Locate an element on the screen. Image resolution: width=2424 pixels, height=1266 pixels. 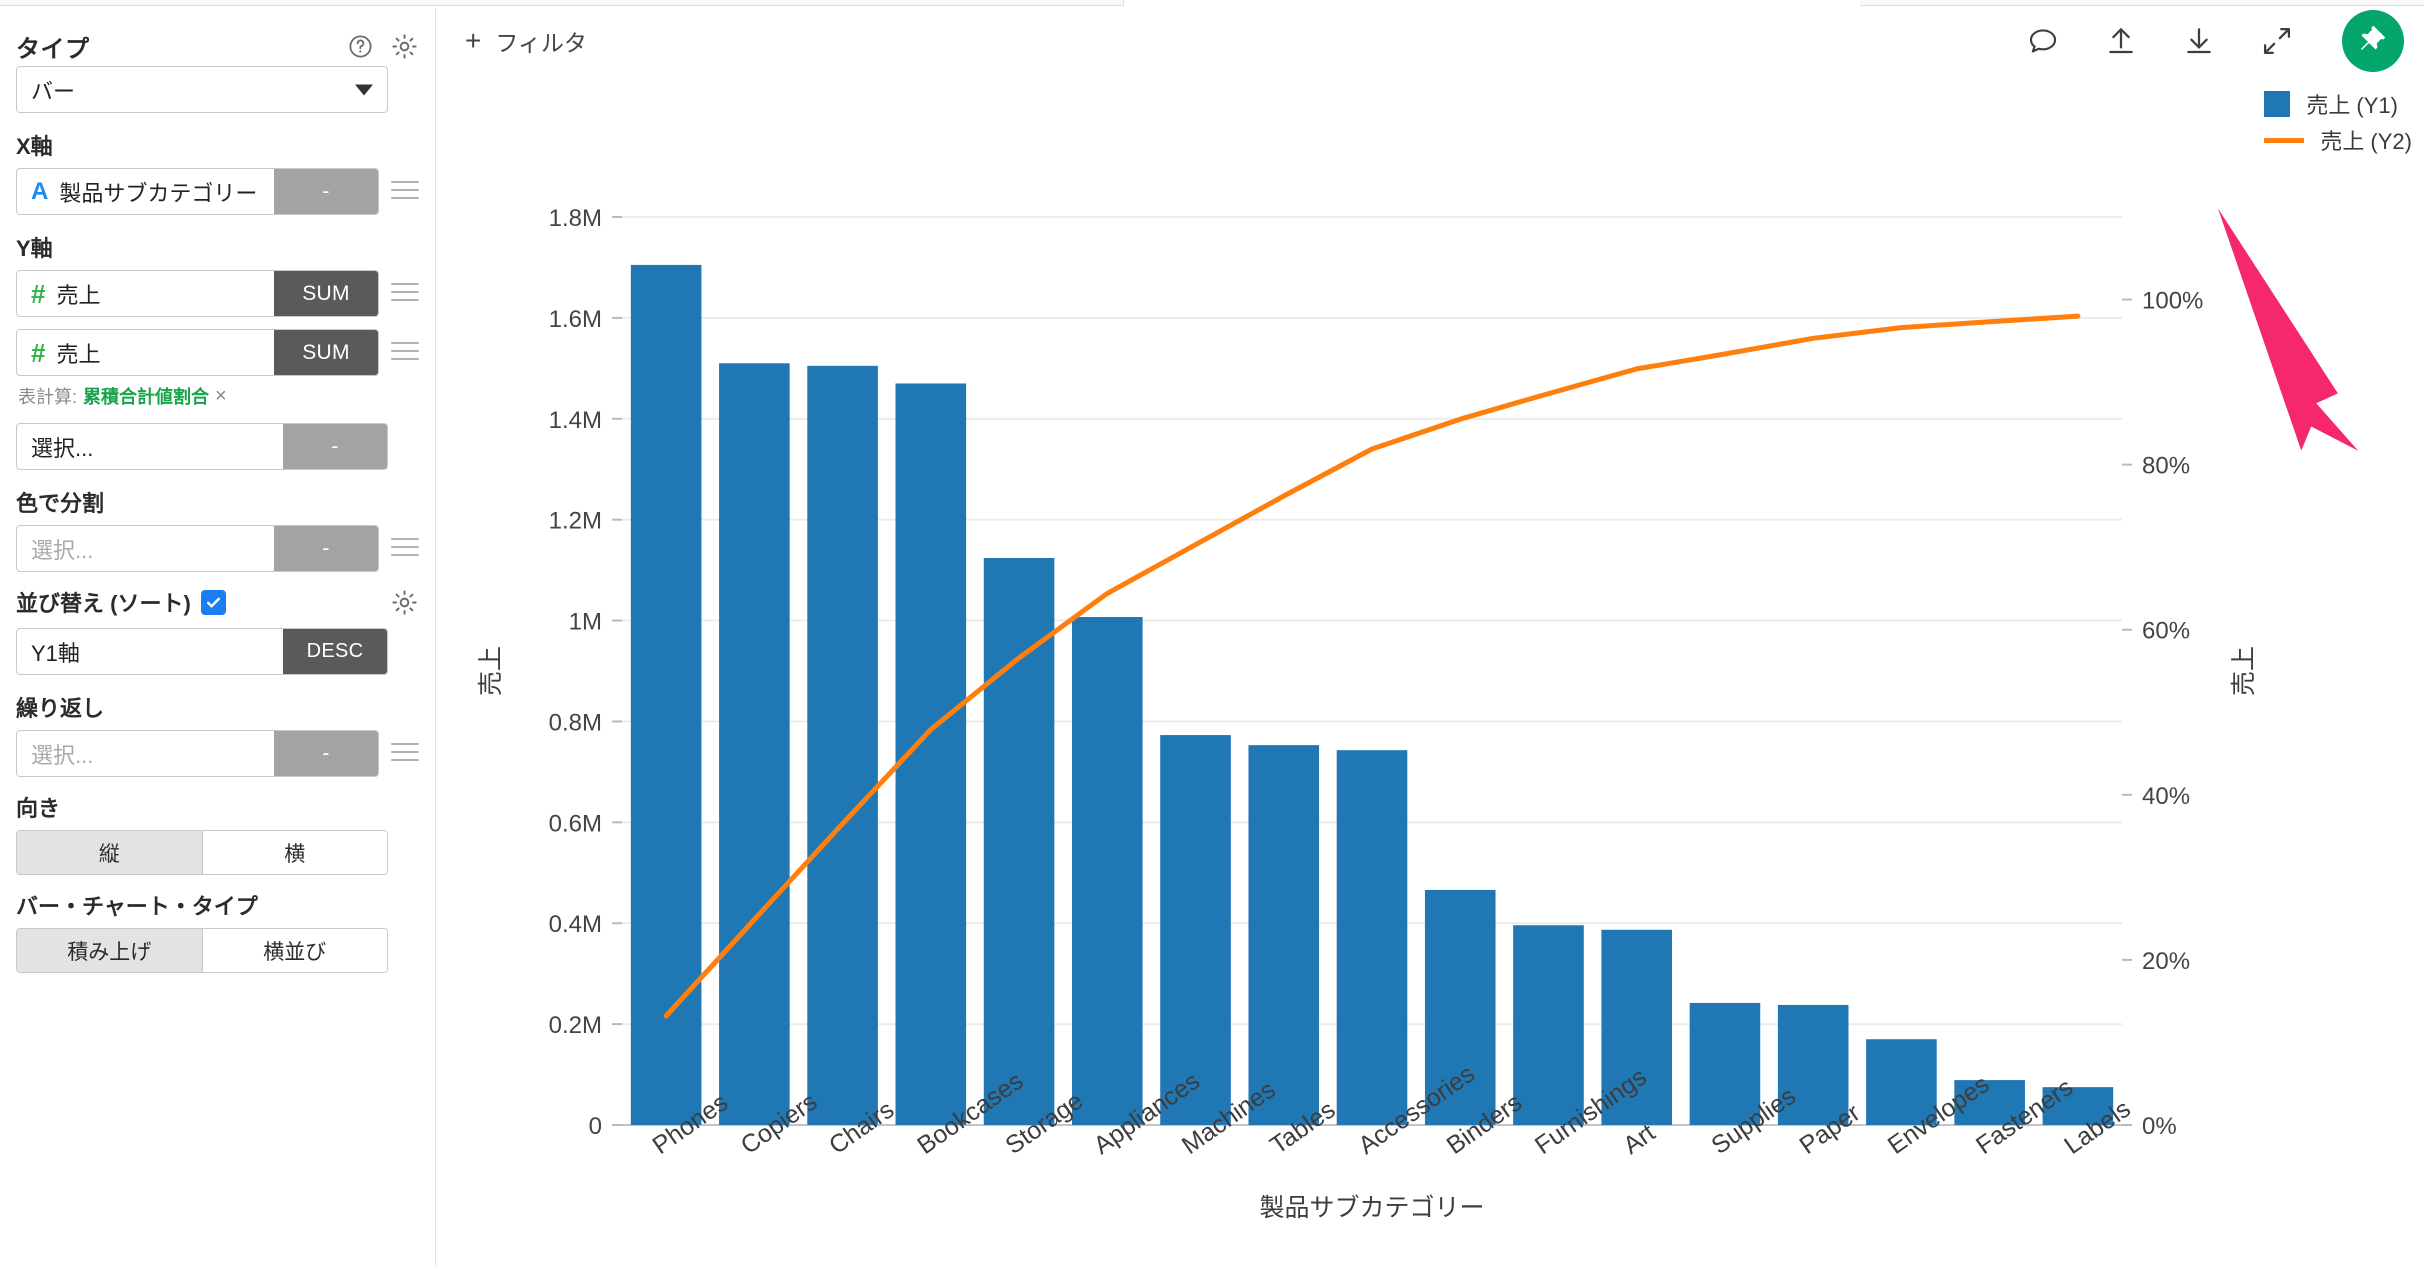
plus-icon: + is located at coordinates (473, 40).